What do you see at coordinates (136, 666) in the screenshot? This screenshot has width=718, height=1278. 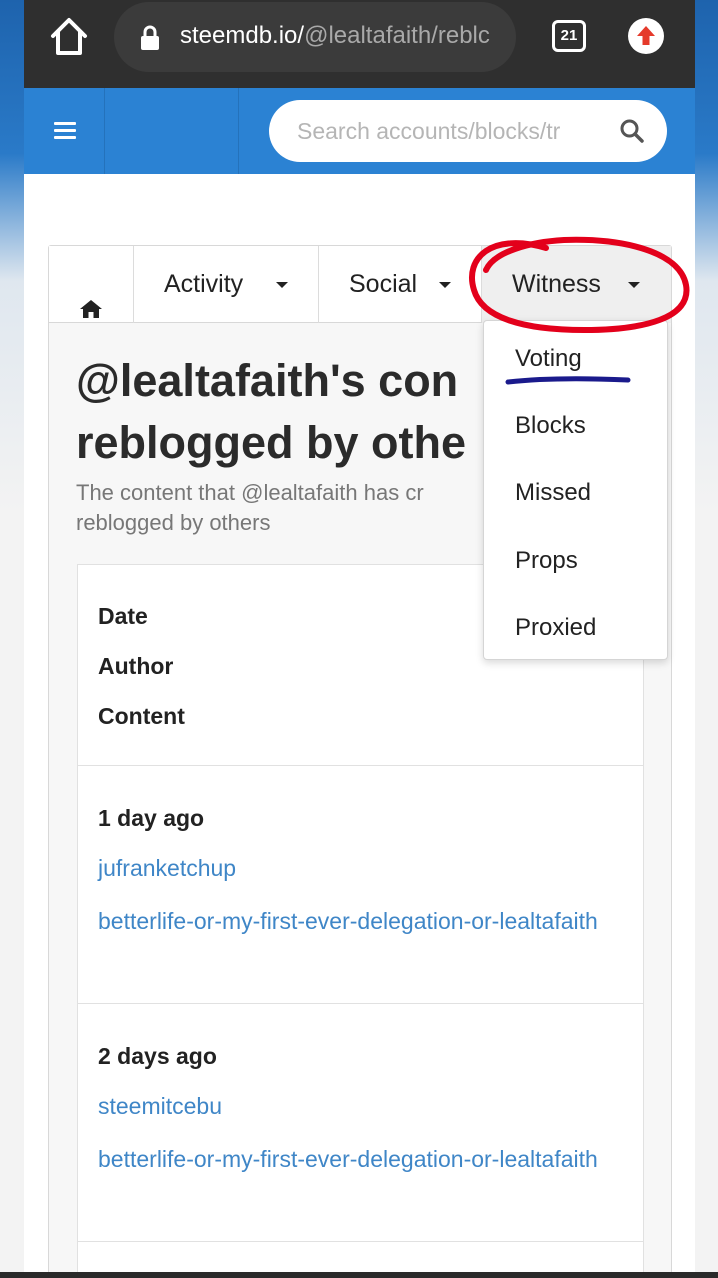 I see `column-header-author: Author` at bounding box center [136, 666].